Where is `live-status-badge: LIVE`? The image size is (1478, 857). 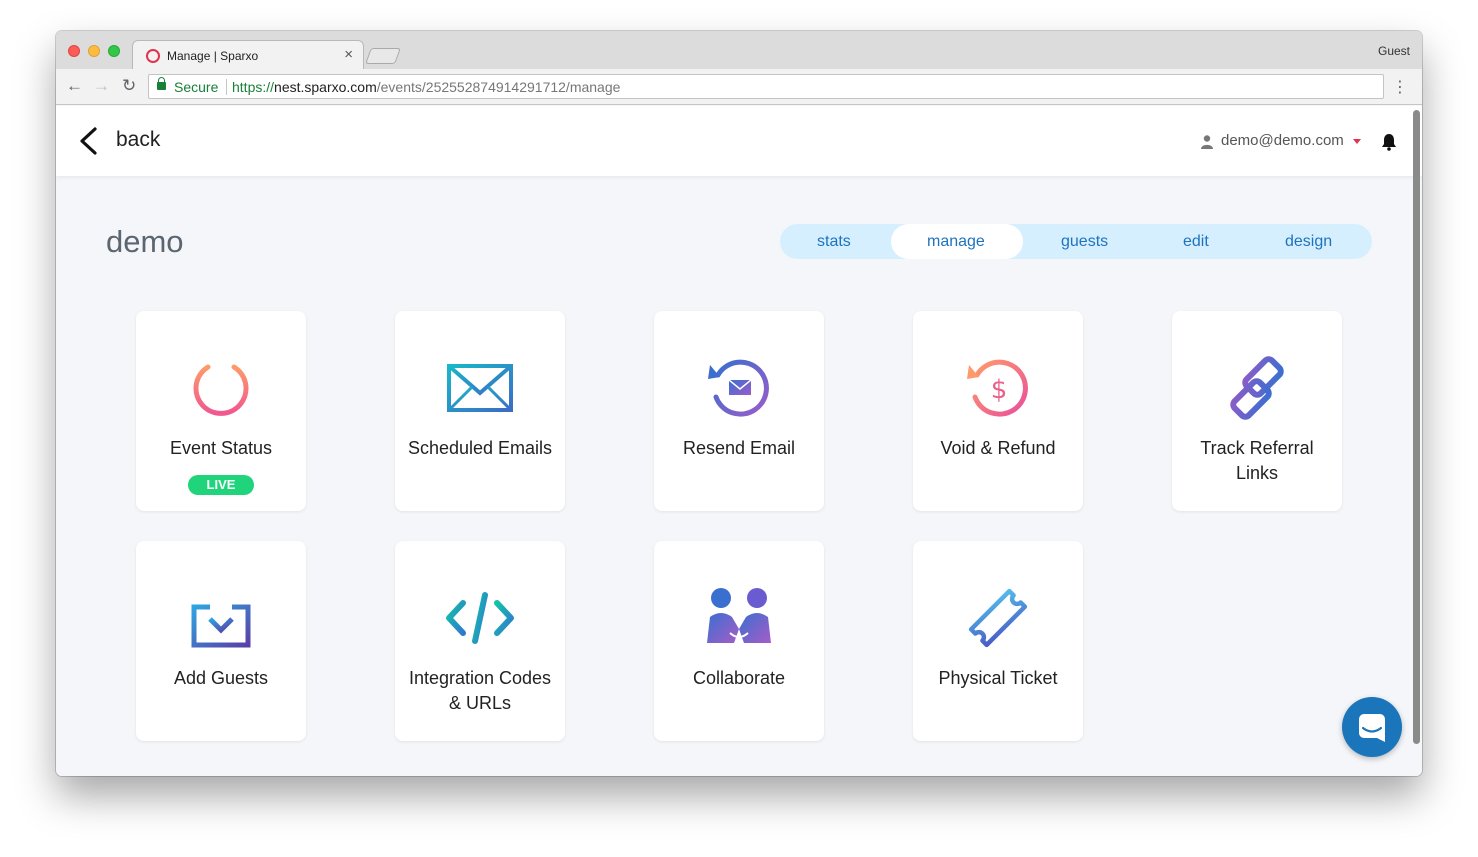 live-status-badge: LIVE is located at coordinates (221, 485).